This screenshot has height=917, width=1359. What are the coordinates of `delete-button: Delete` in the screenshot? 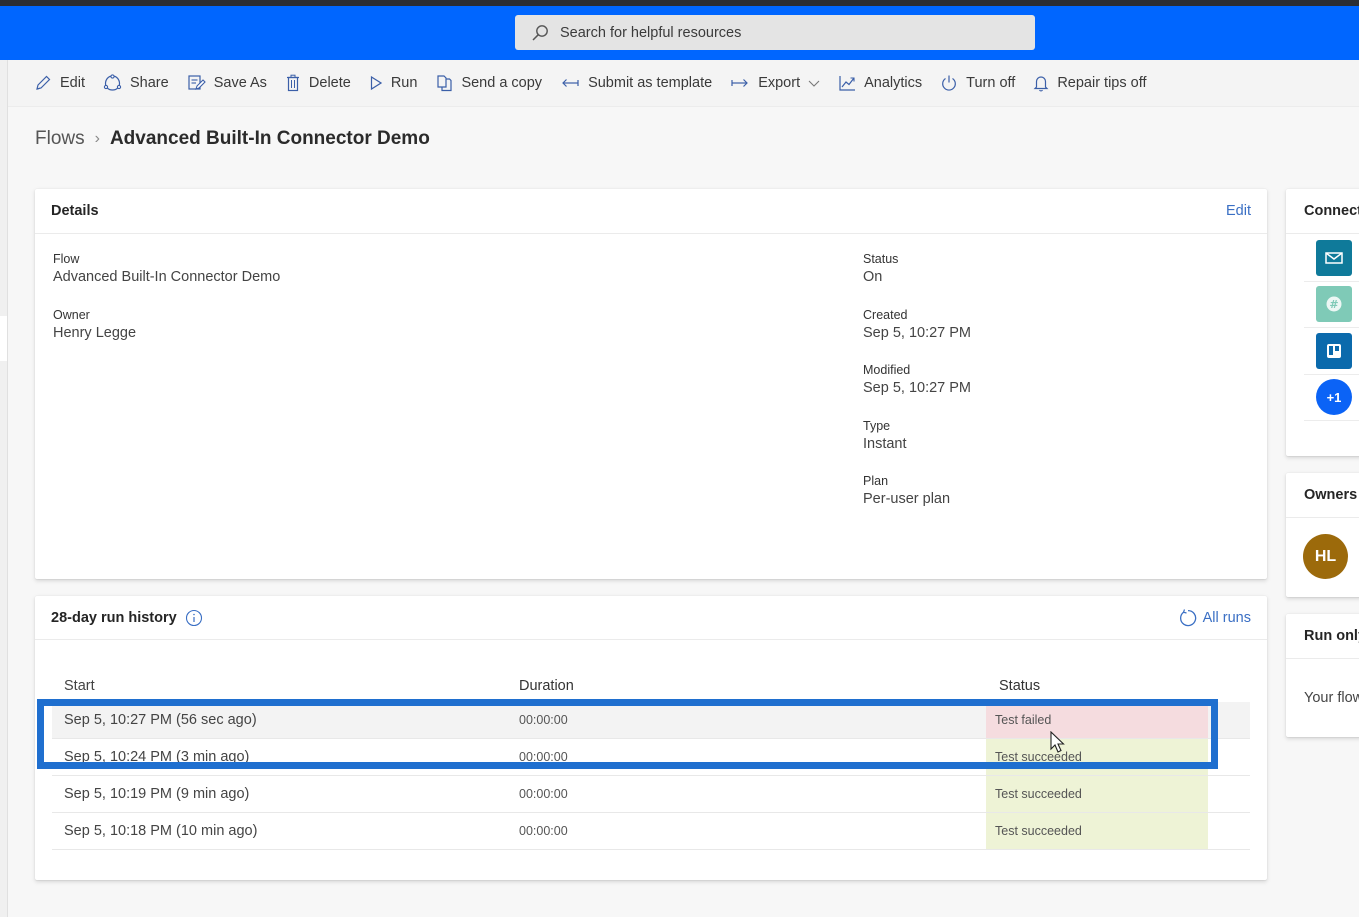 It's located at (318, 83).